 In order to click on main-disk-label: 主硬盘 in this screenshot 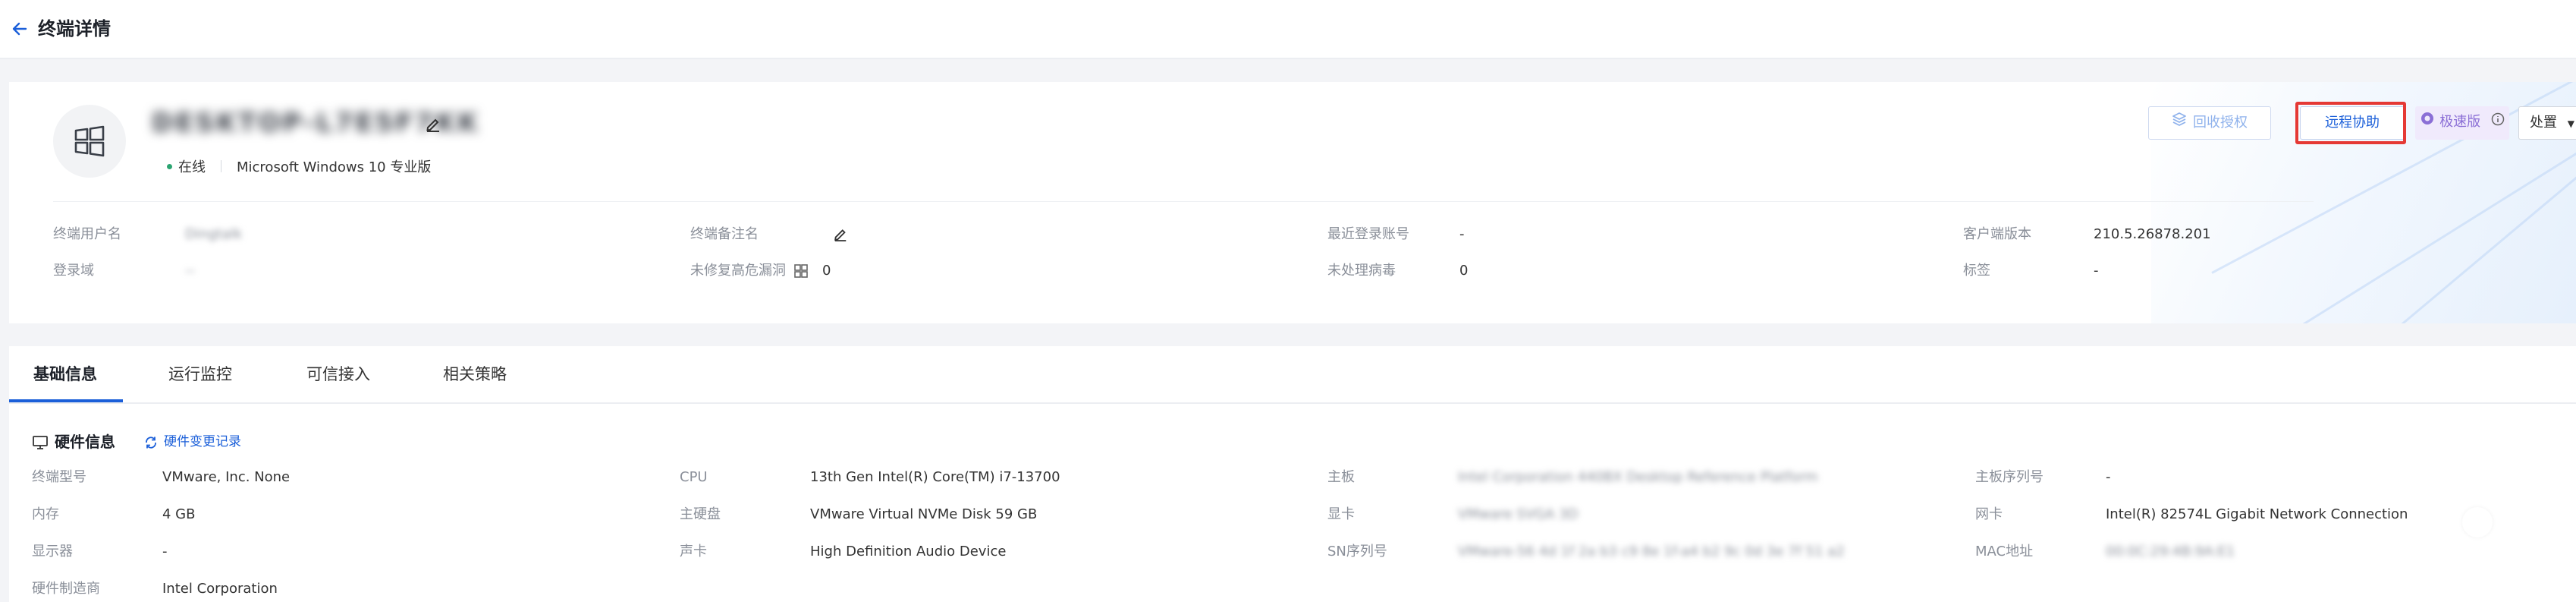, I will do `click(700, 514)`.